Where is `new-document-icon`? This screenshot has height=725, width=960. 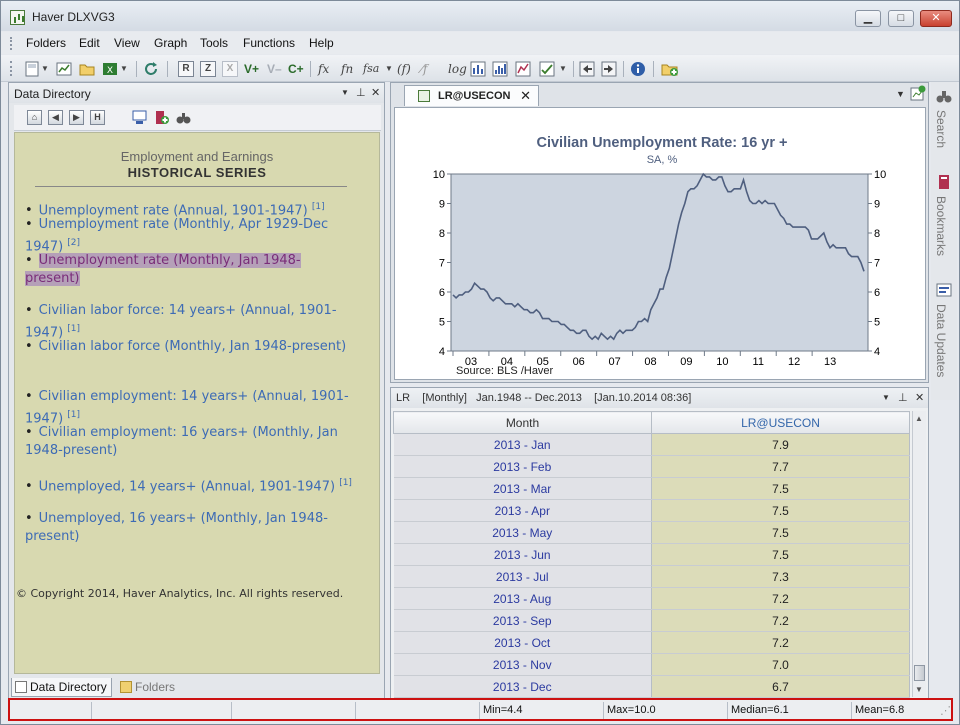
new-document-icon is located at coordinates (32, 69).